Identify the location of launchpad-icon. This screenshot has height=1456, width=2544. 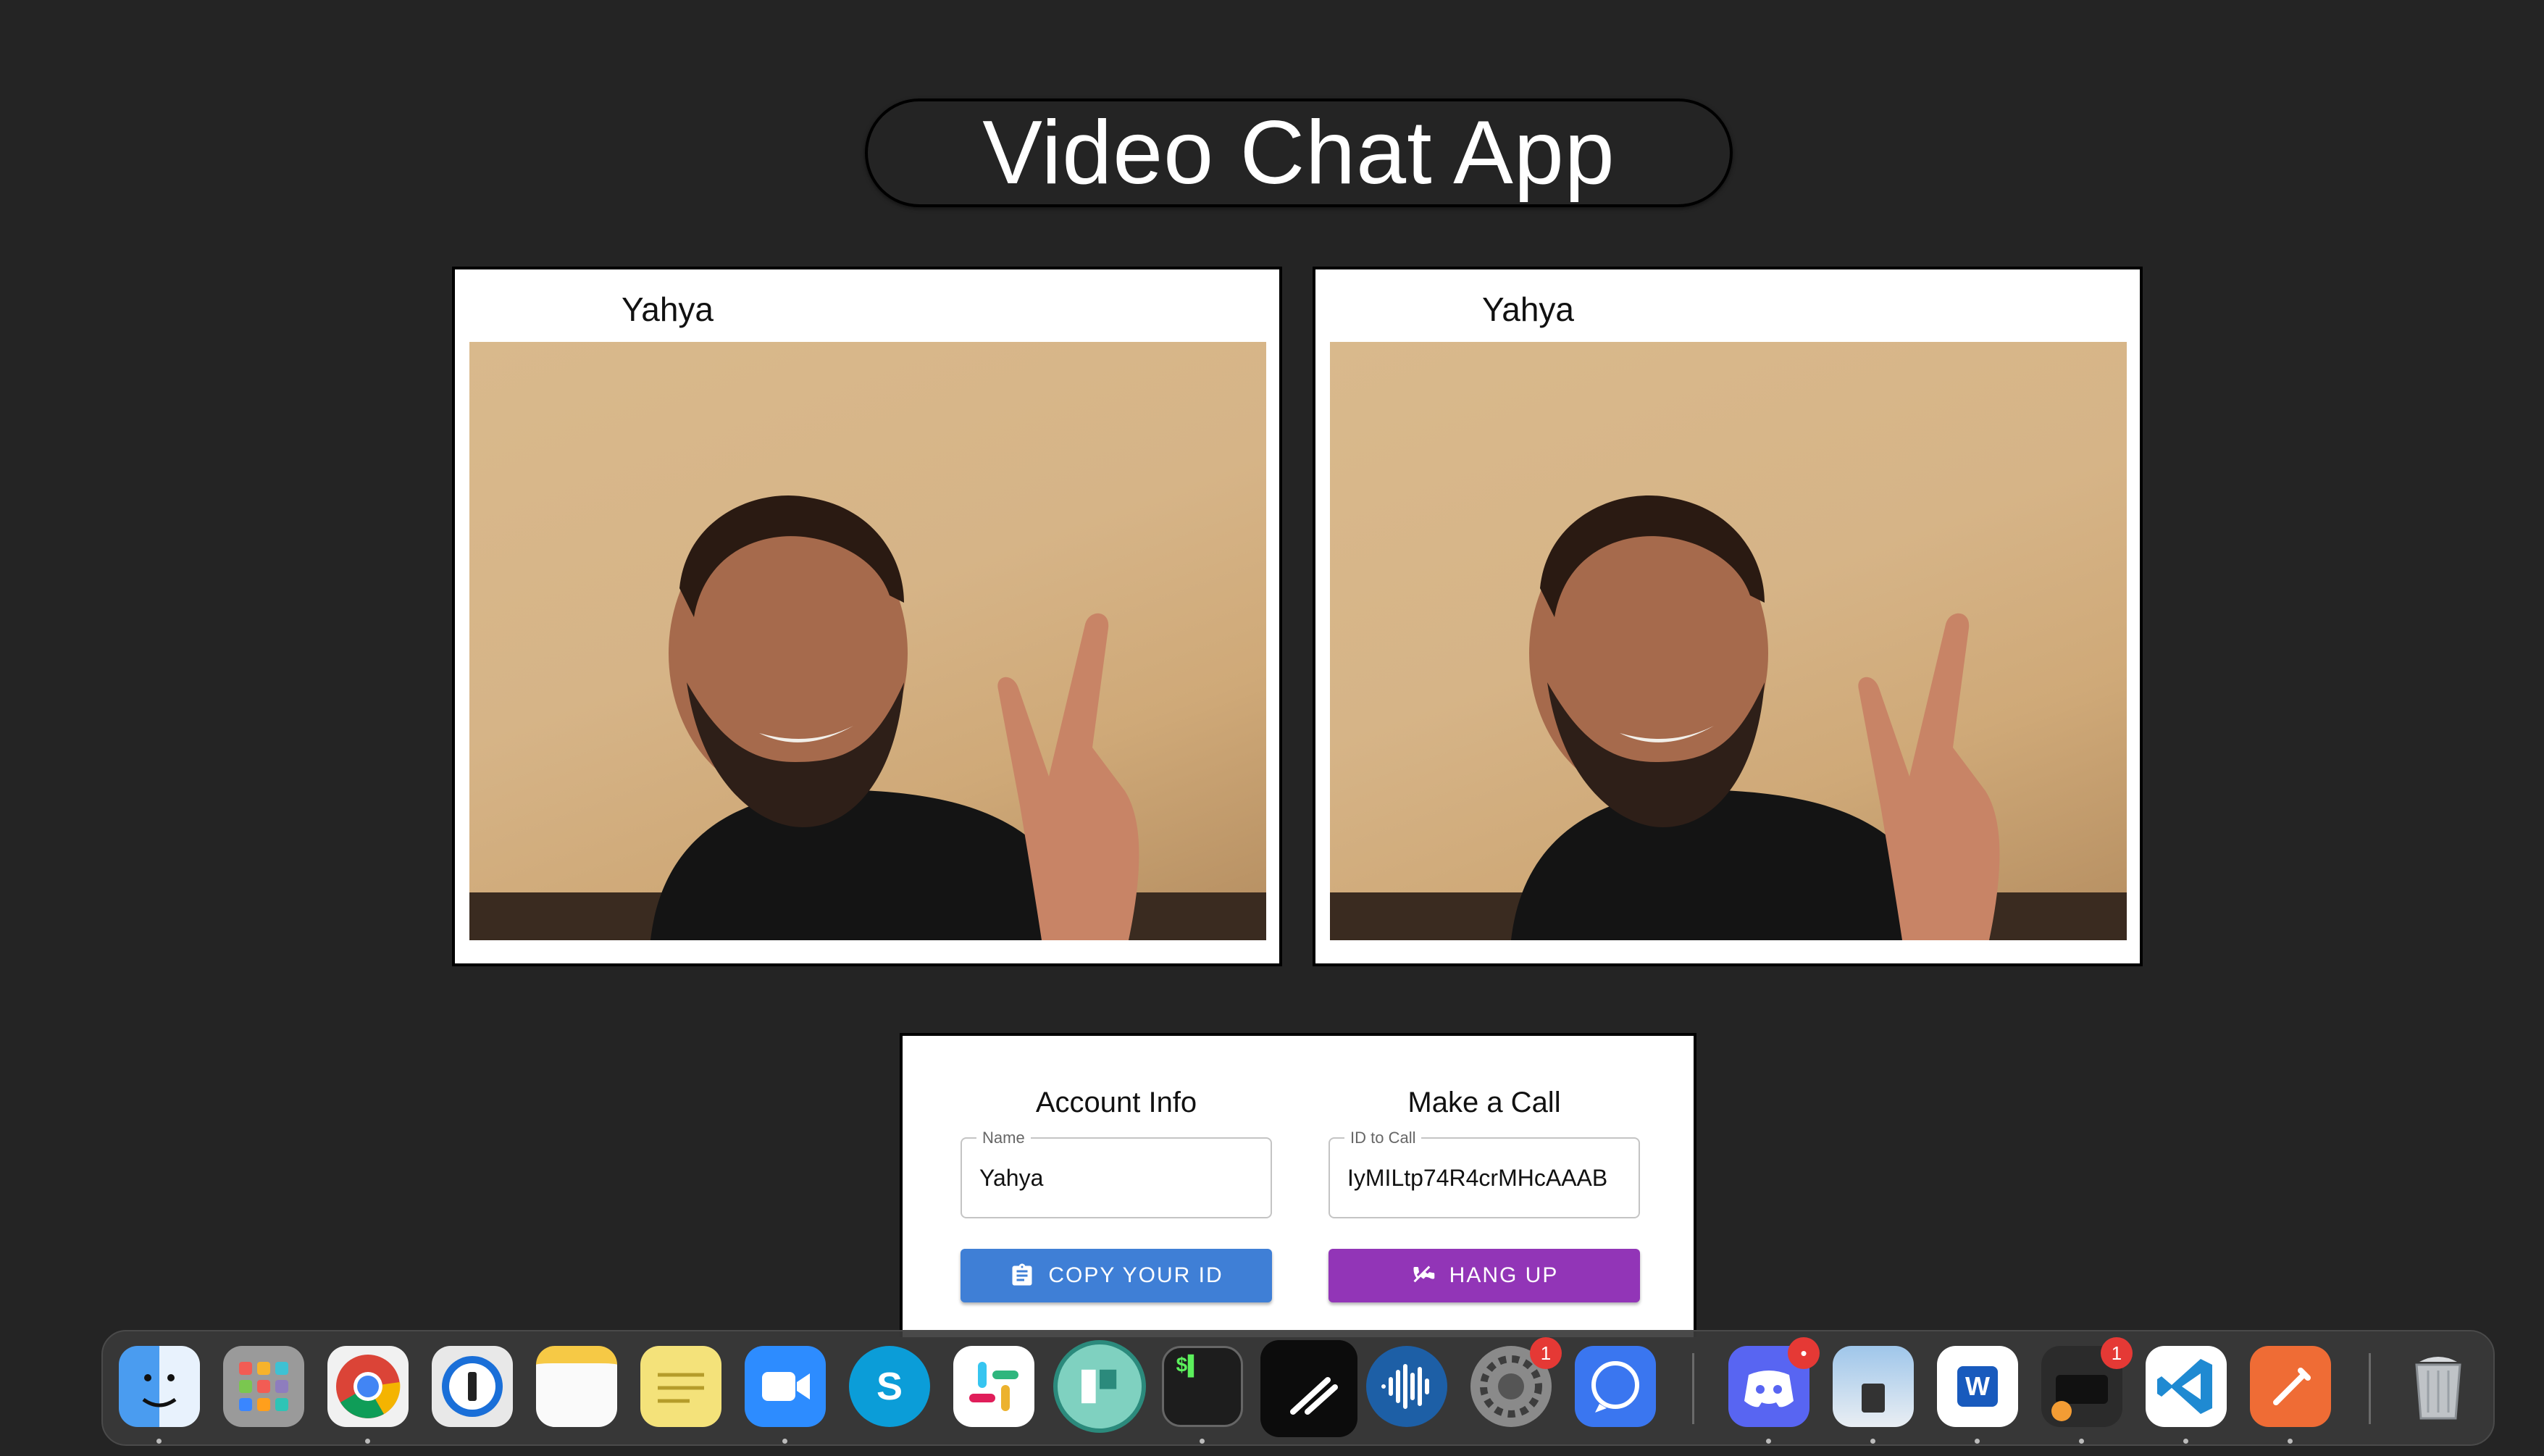
(263, 1386).